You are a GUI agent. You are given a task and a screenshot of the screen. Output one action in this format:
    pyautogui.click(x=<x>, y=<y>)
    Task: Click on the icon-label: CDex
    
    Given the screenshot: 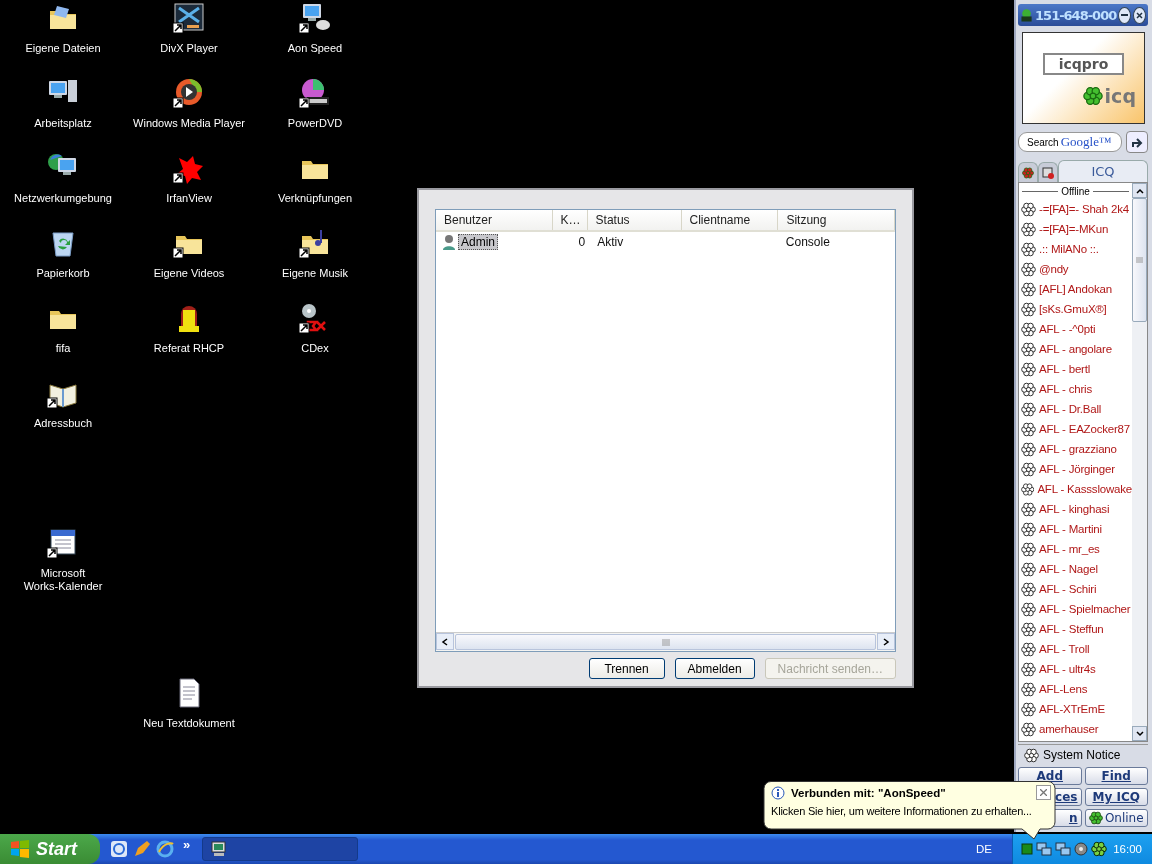 What is the action you would take?
    pyautogui.click(x=315, y=348)
    